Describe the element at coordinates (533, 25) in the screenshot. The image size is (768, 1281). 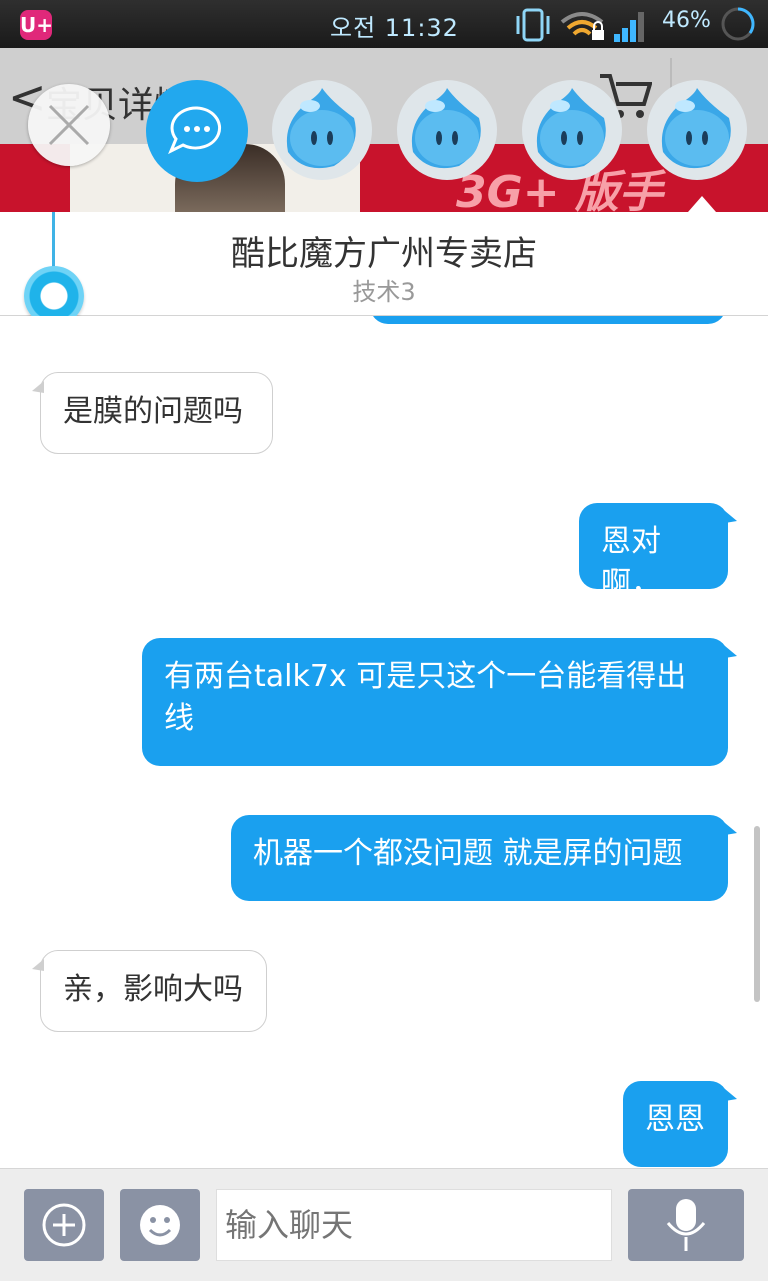
I see `vibrate-icon` at that location.